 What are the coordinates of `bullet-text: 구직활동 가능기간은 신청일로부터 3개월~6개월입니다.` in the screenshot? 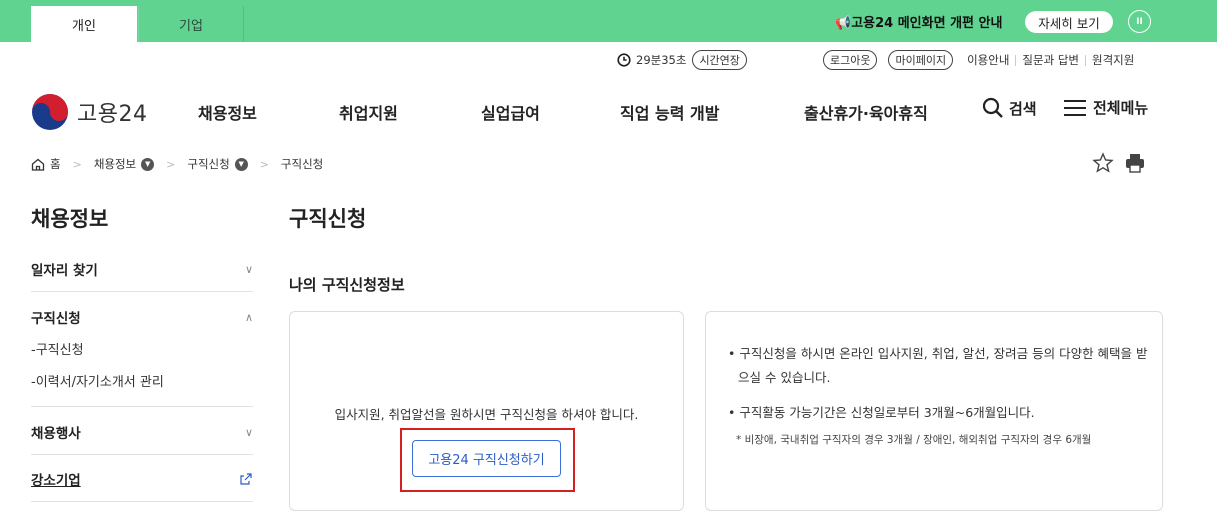 It's located at (887, 412).